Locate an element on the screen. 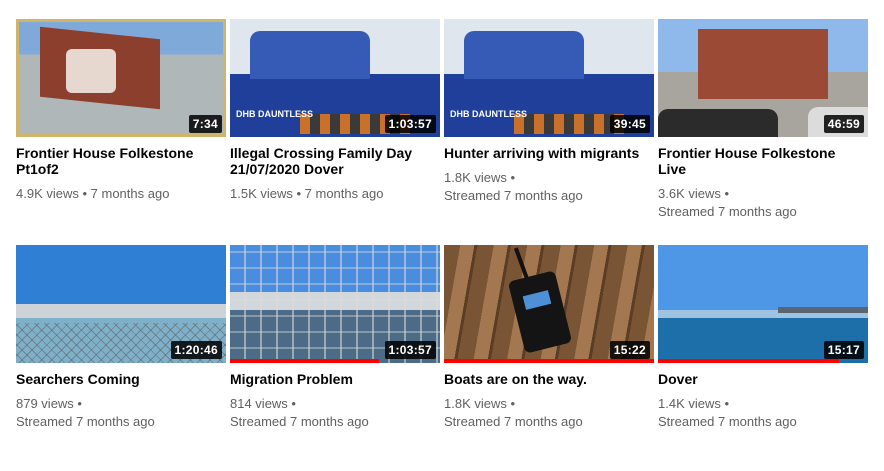 This screenshot has height=471, width=884. video-thumbnail: 7:34 is located at coordinates (121, 78).